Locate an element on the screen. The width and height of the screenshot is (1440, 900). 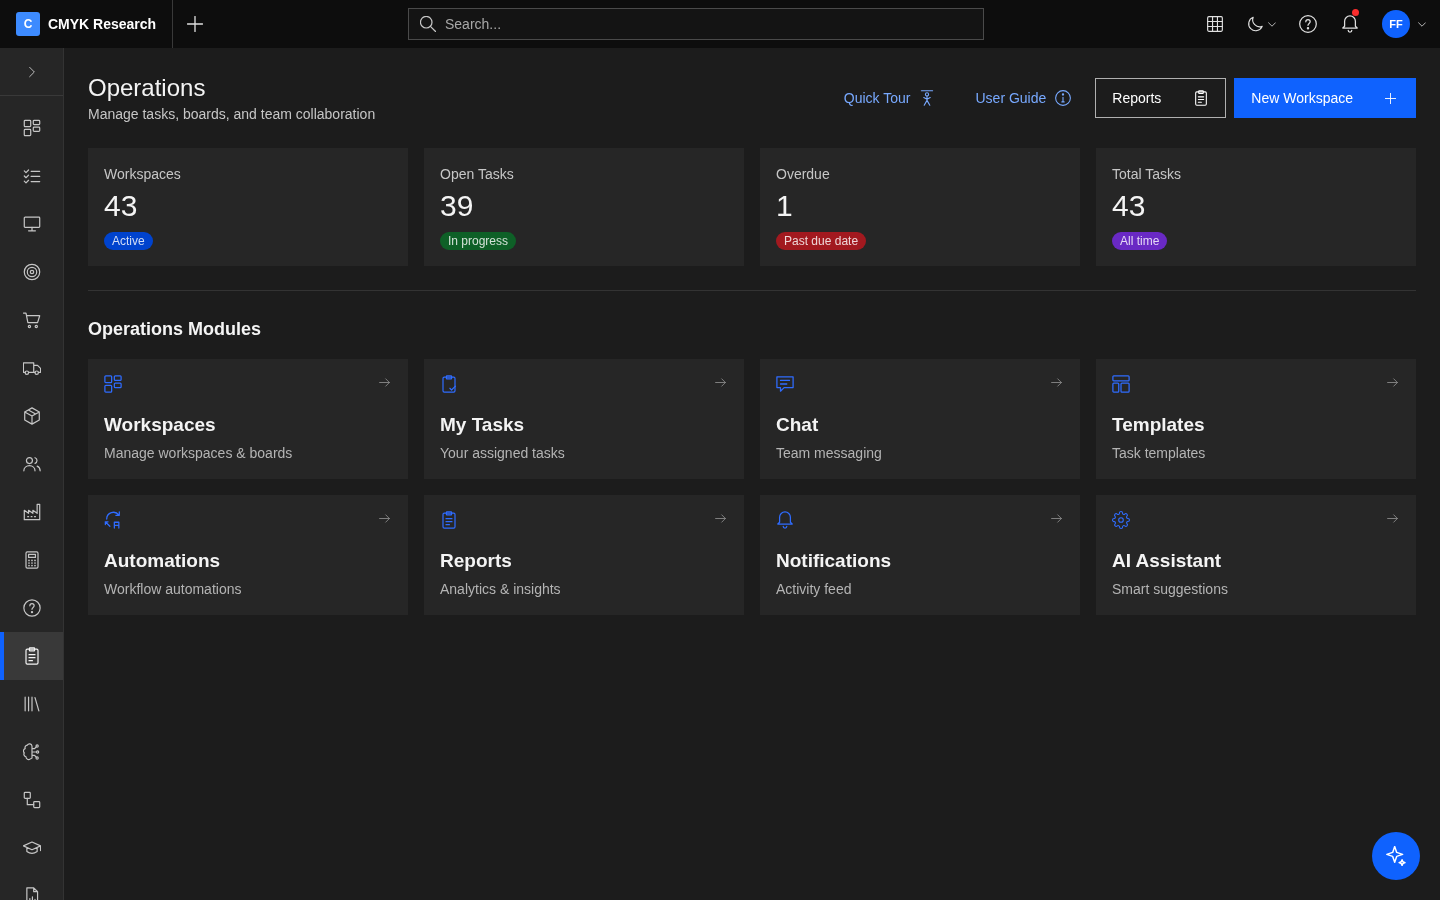
library-icon is located at coordinates (31, 704).